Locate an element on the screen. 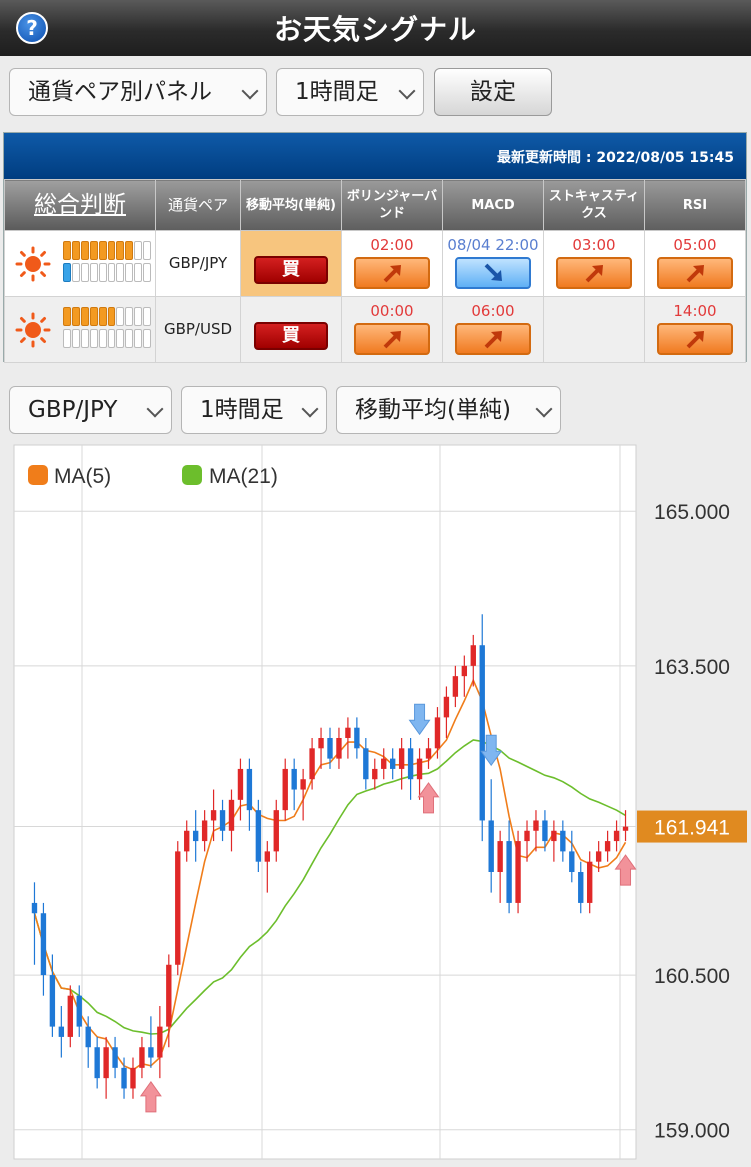  table-row: GBP/JPY 買 02:00 08/04 22:00 03:00 05:00 is located at coordinates (375, 263).